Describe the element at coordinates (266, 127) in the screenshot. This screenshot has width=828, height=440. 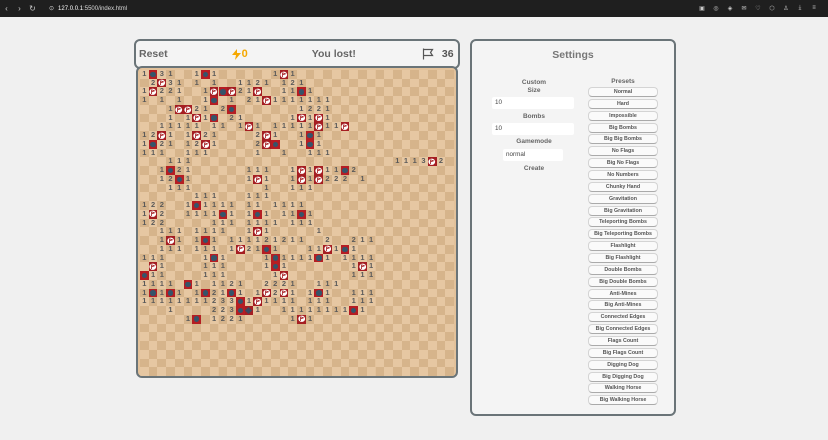
I see `number-cell` at that location.